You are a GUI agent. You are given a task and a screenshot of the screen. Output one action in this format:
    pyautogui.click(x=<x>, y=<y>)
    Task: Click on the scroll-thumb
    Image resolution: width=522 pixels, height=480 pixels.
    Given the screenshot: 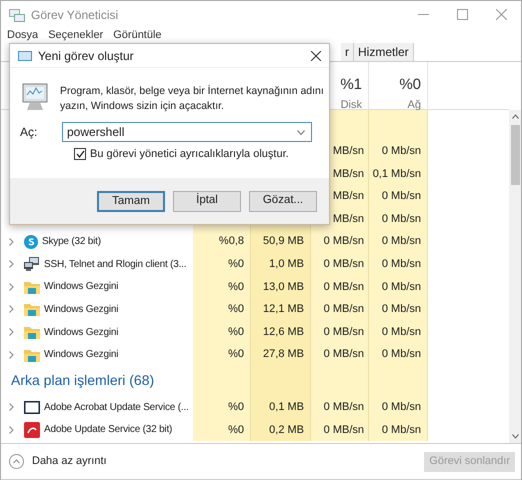 What is the action you would take?
    pyautogui.click(x=515, y=155)
    